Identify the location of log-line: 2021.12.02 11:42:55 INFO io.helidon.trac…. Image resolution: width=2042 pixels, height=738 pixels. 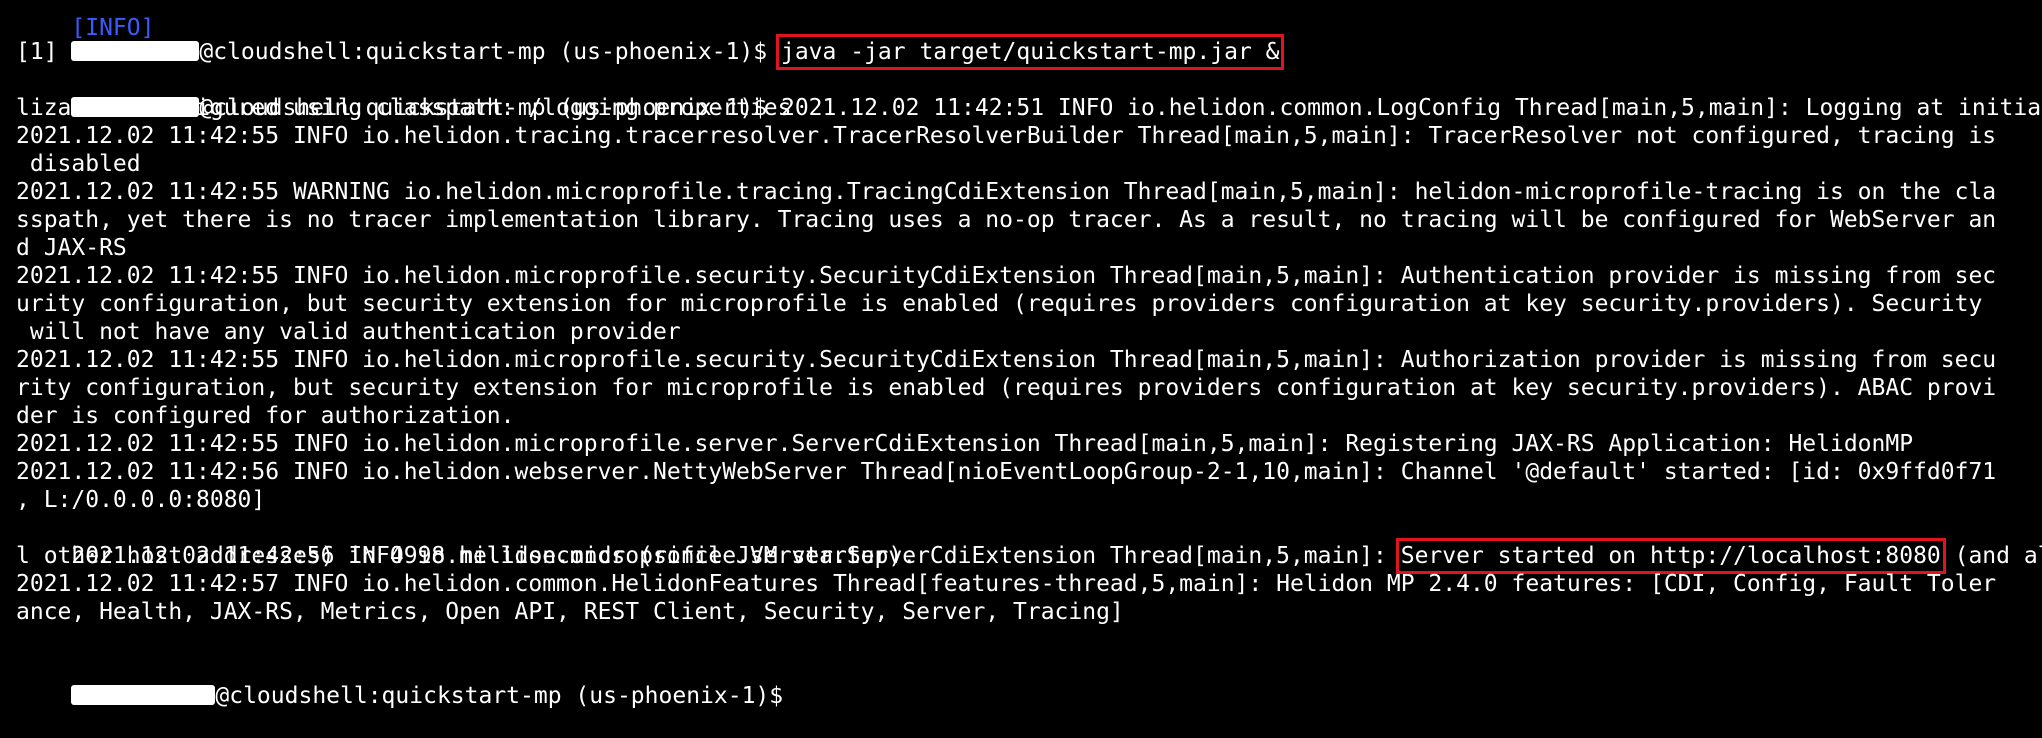
(1006, 136).